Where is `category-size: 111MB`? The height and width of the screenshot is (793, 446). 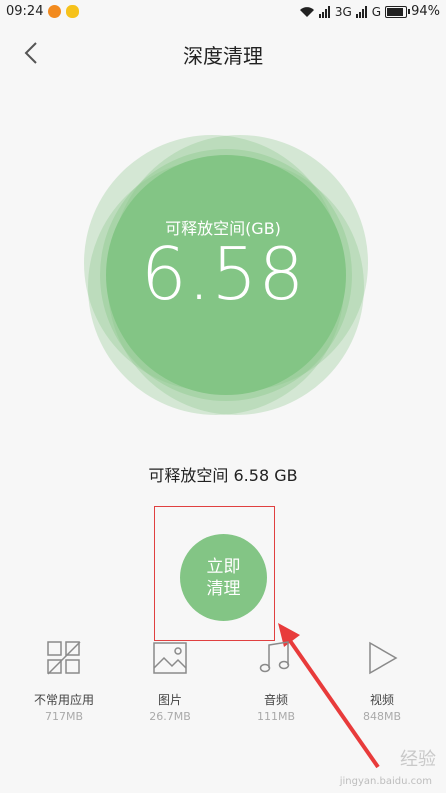
category-size: 111MB is located at coordinates (276, 716).